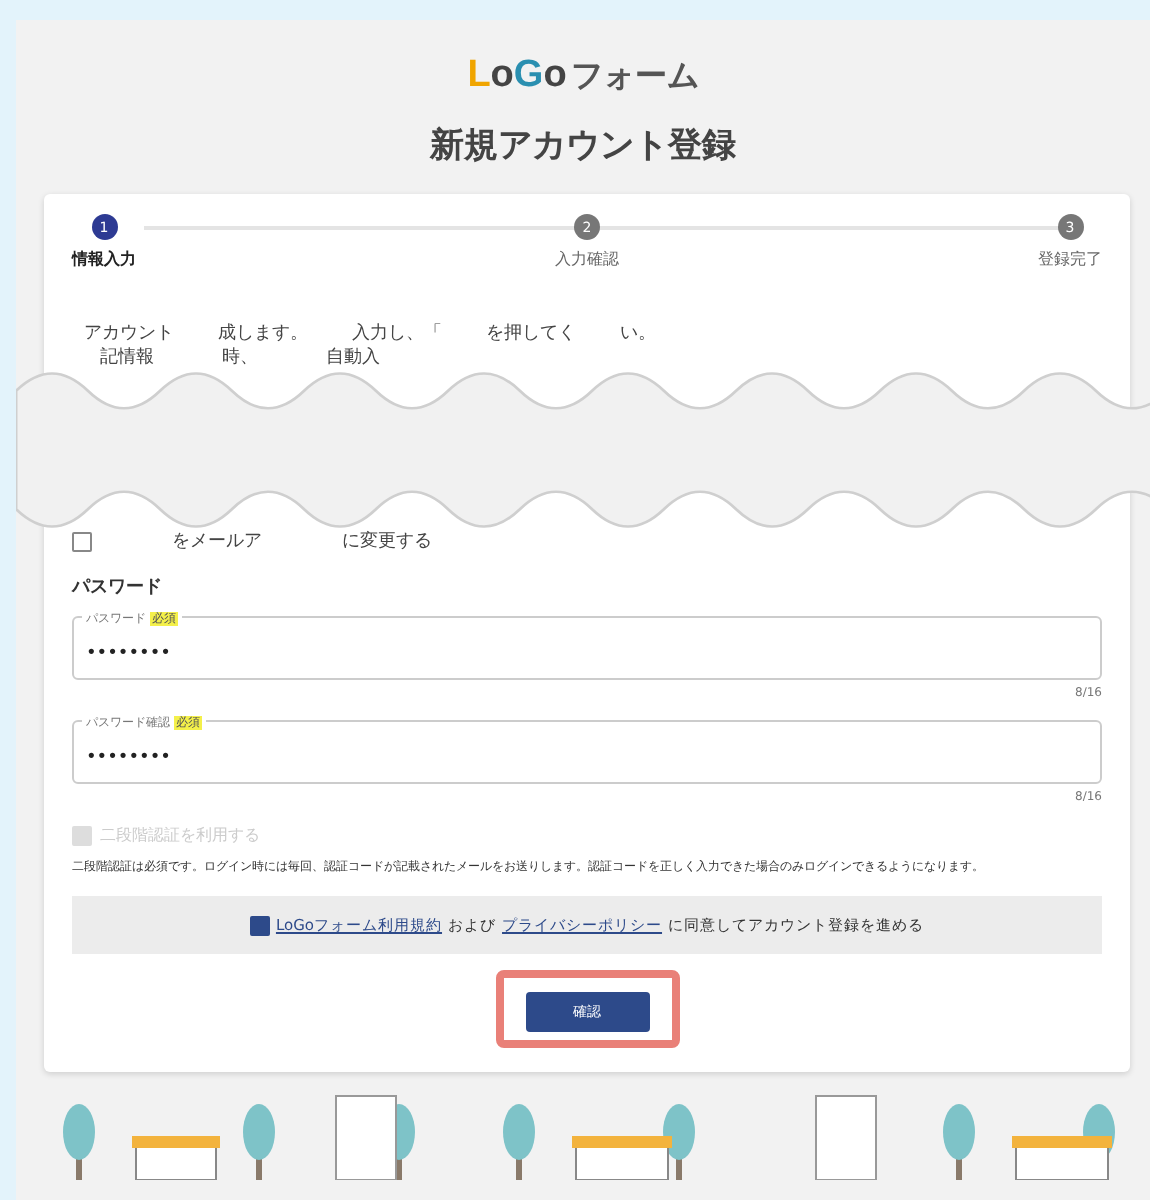 Image resolution: width=1150 pixels, height=1200 pixels. Describe the element at coordinates (587, 259) in the screenshot. I see `step-label: 入力確認` at that location.